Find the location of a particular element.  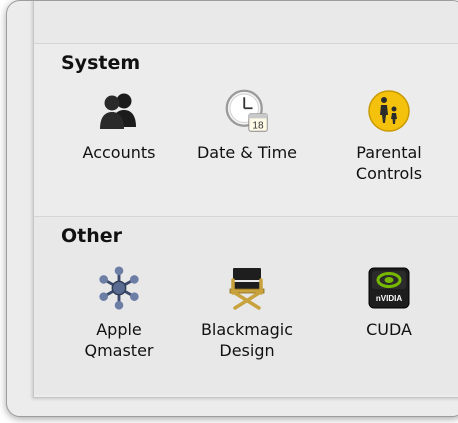

pane-apple-qmaster: Apple Qmaster is located at coordinates (119, 313).